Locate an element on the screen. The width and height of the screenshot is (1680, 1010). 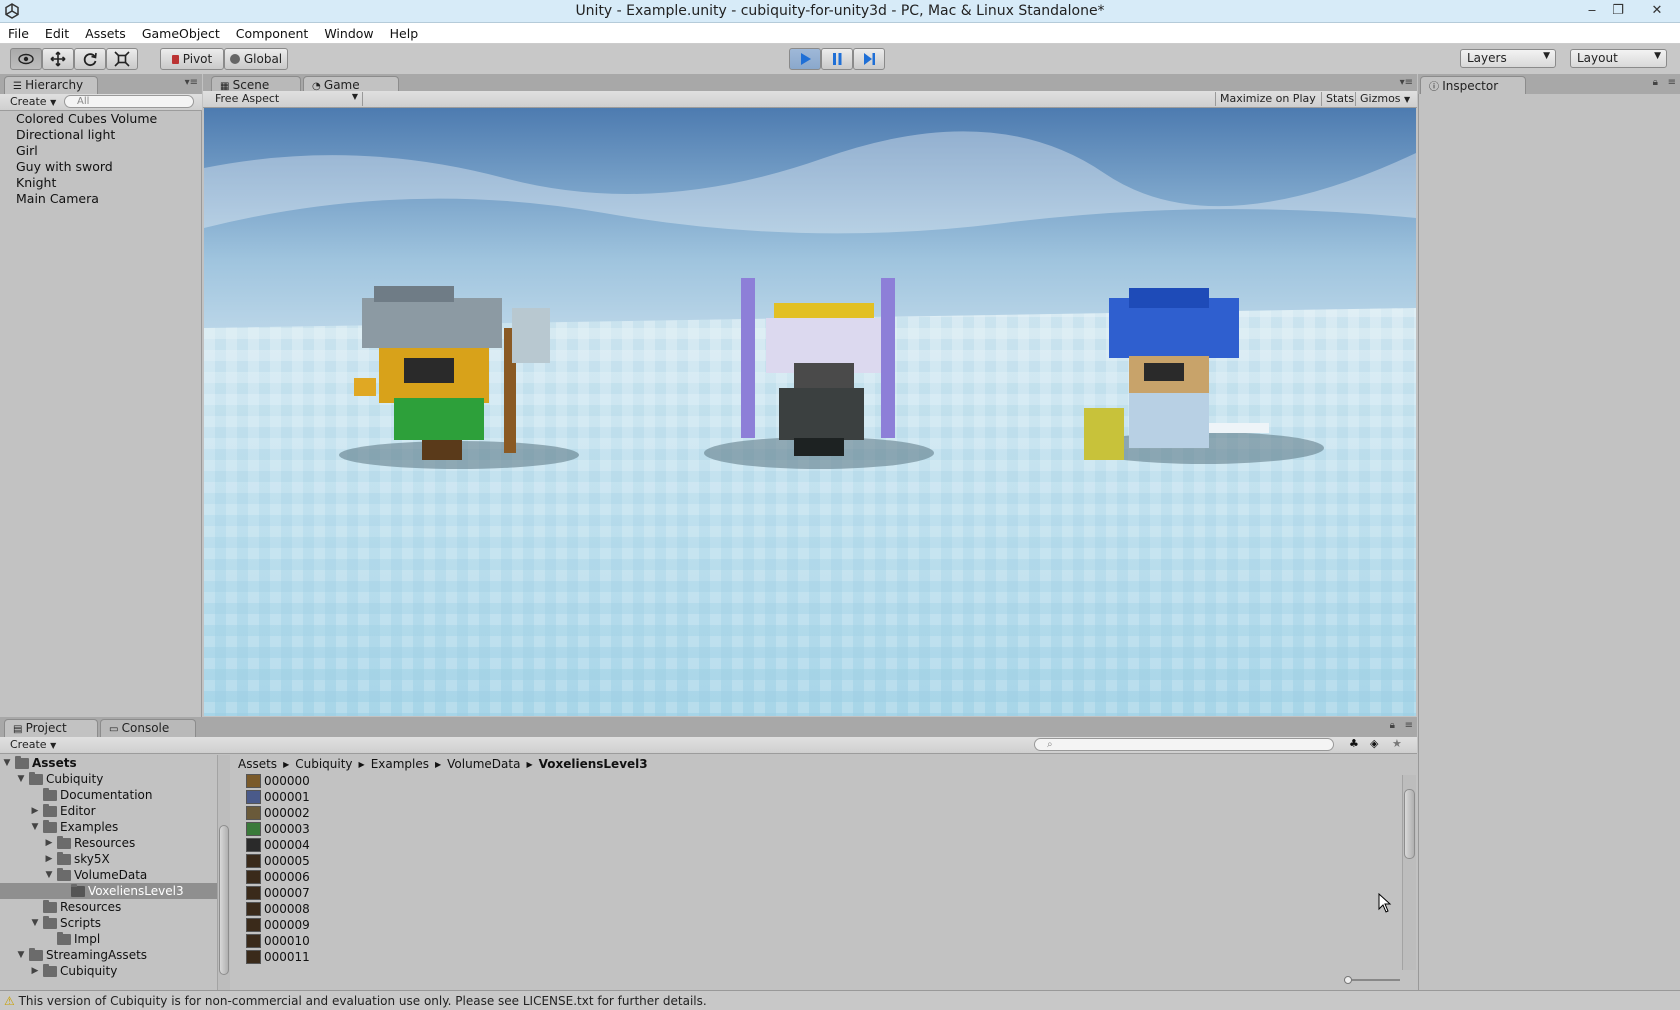
project-create-button: Create ▼ is located at coordinates (33, 745).